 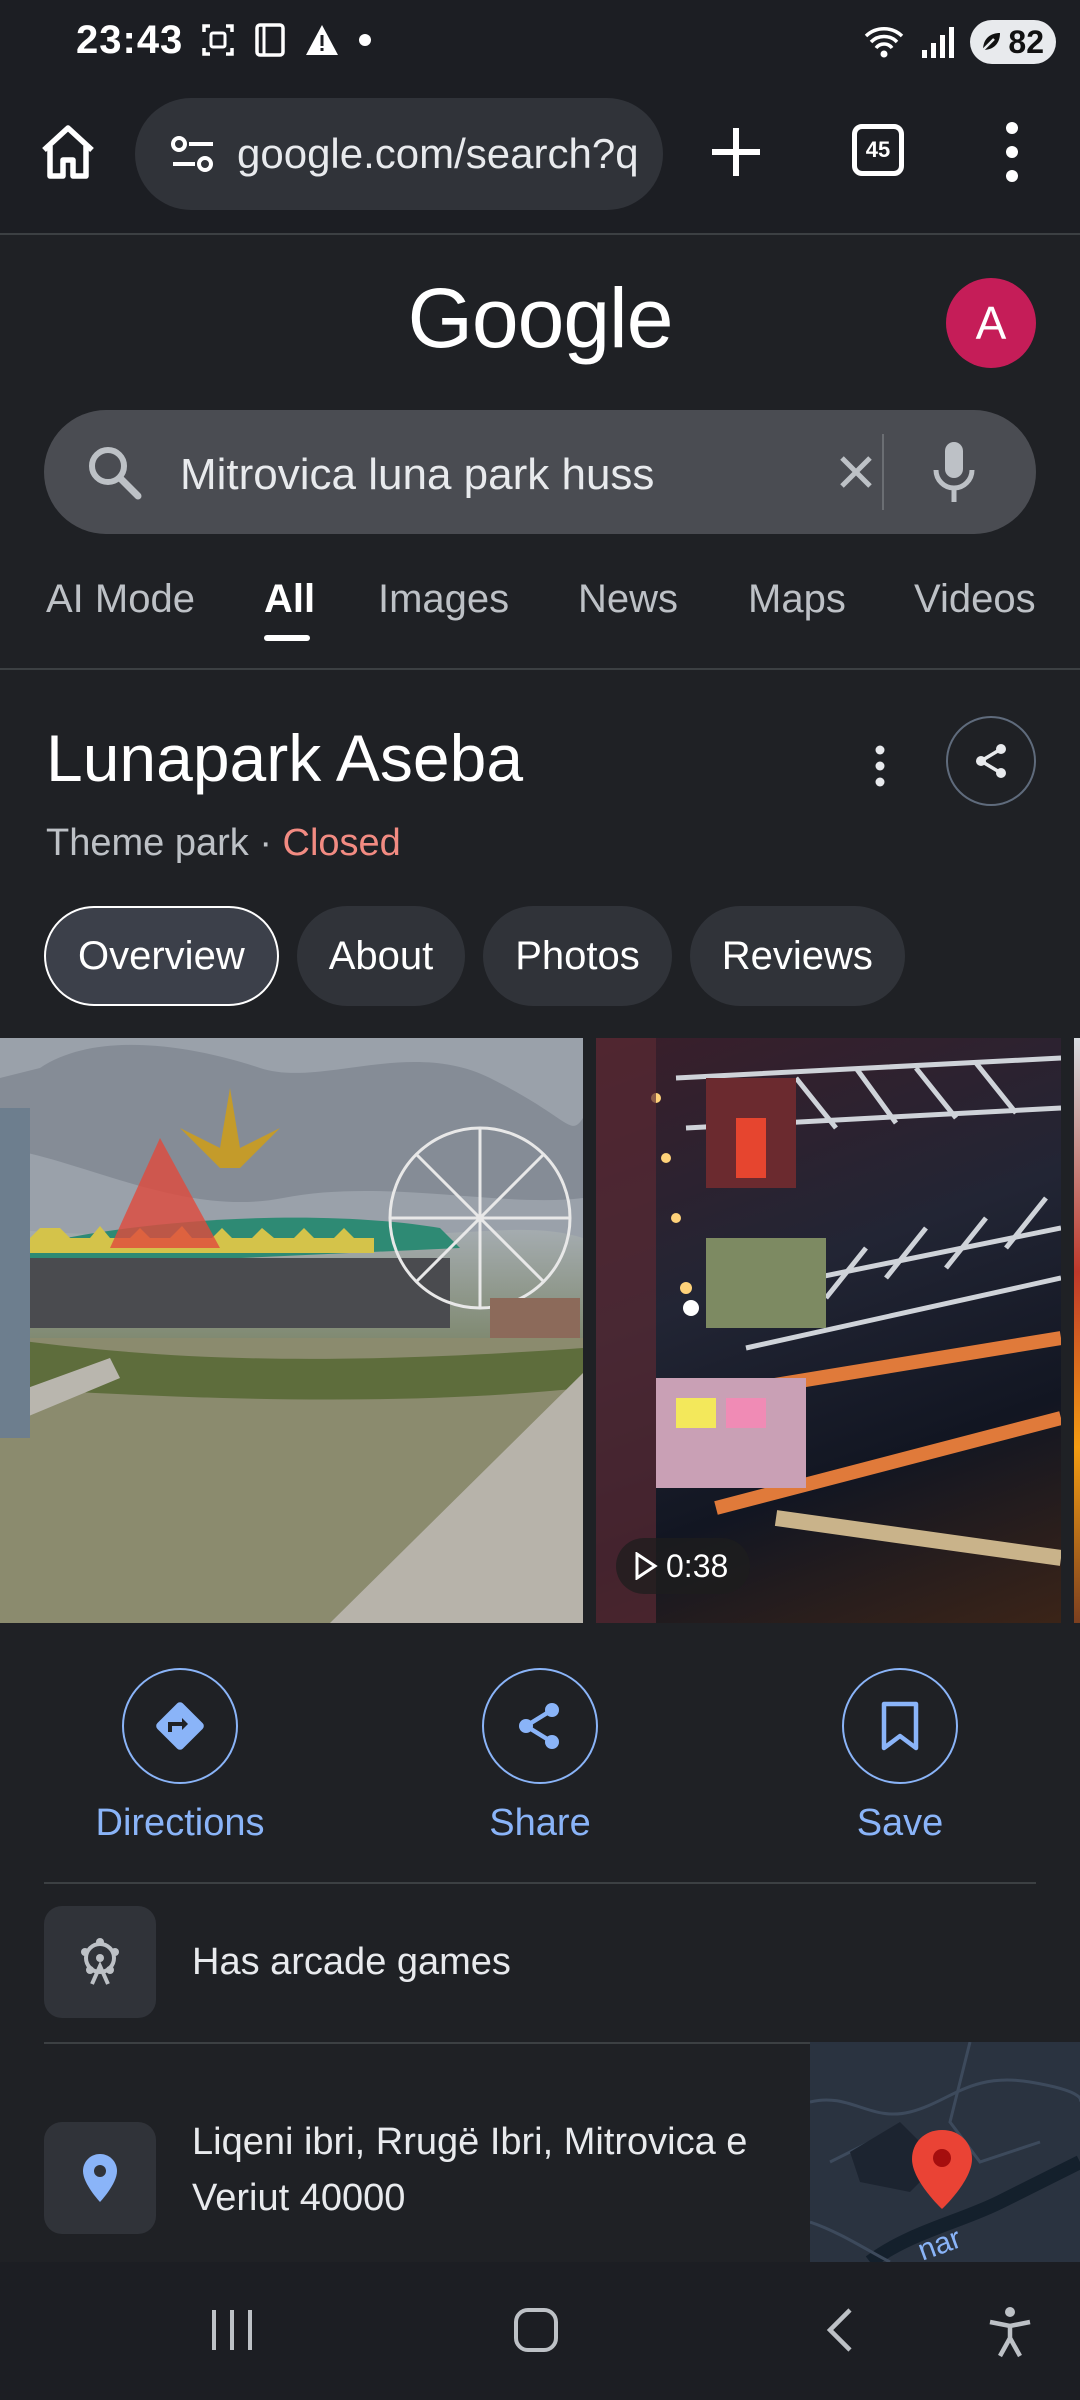 What do you see at coordinates (270, 40) in the screenshot?
I see `tablet-icon` at bounding box center [270, 40].